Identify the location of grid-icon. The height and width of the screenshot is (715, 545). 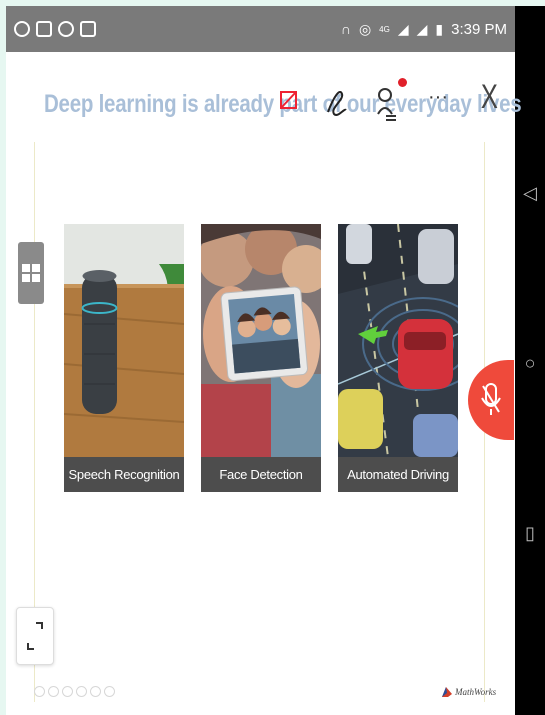
(31, 273).